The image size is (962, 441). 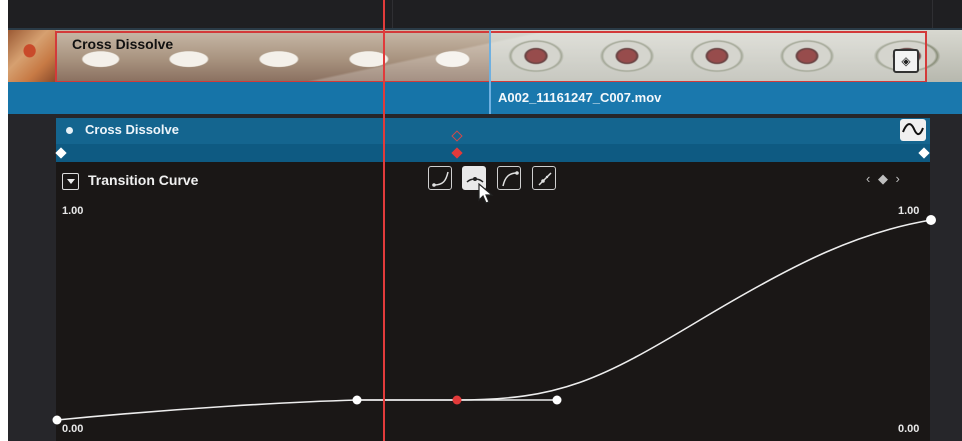 What do you see at coordinates (557, 400) in the screenshot?
I see `bezier-handle-right` at bounding box center [557, 400].